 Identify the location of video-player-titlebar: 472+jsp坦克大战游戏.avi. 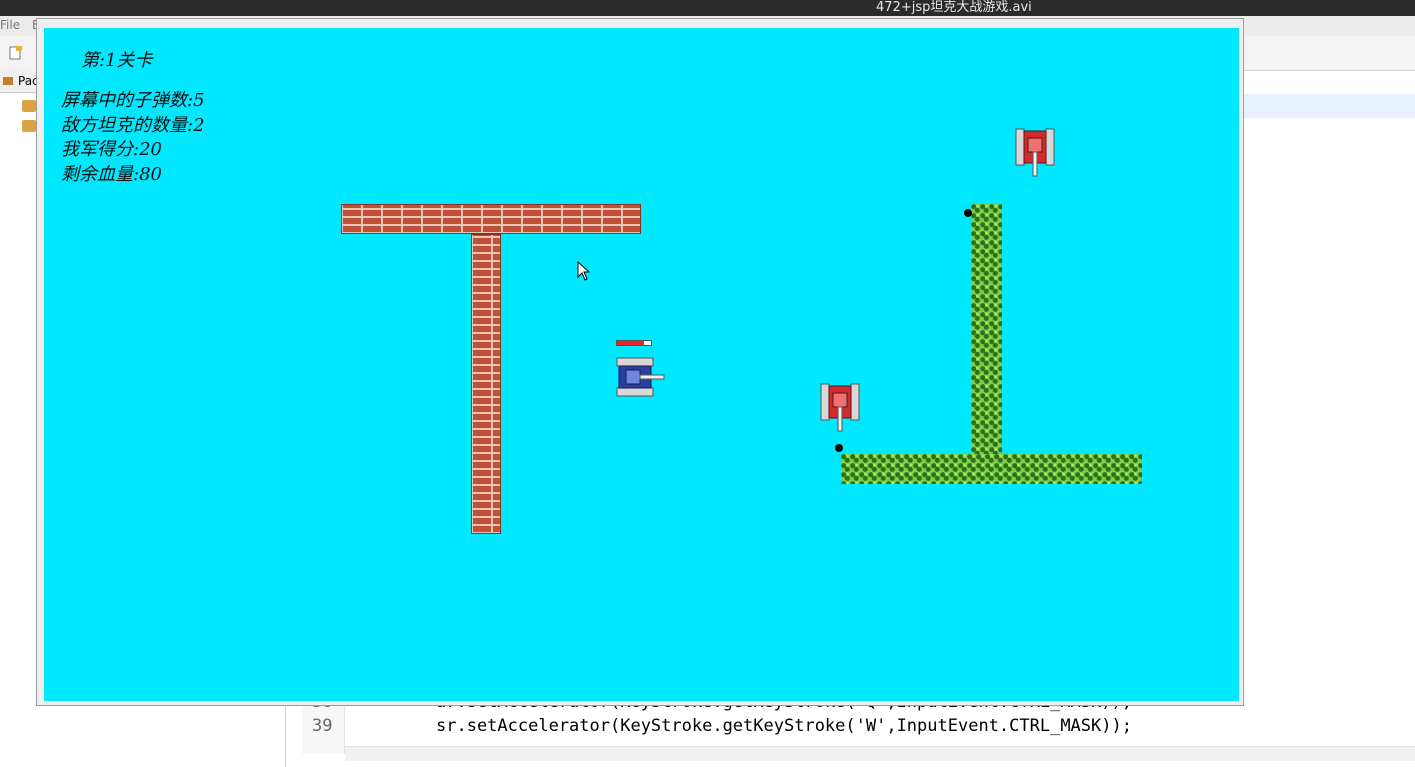
(707, 8).